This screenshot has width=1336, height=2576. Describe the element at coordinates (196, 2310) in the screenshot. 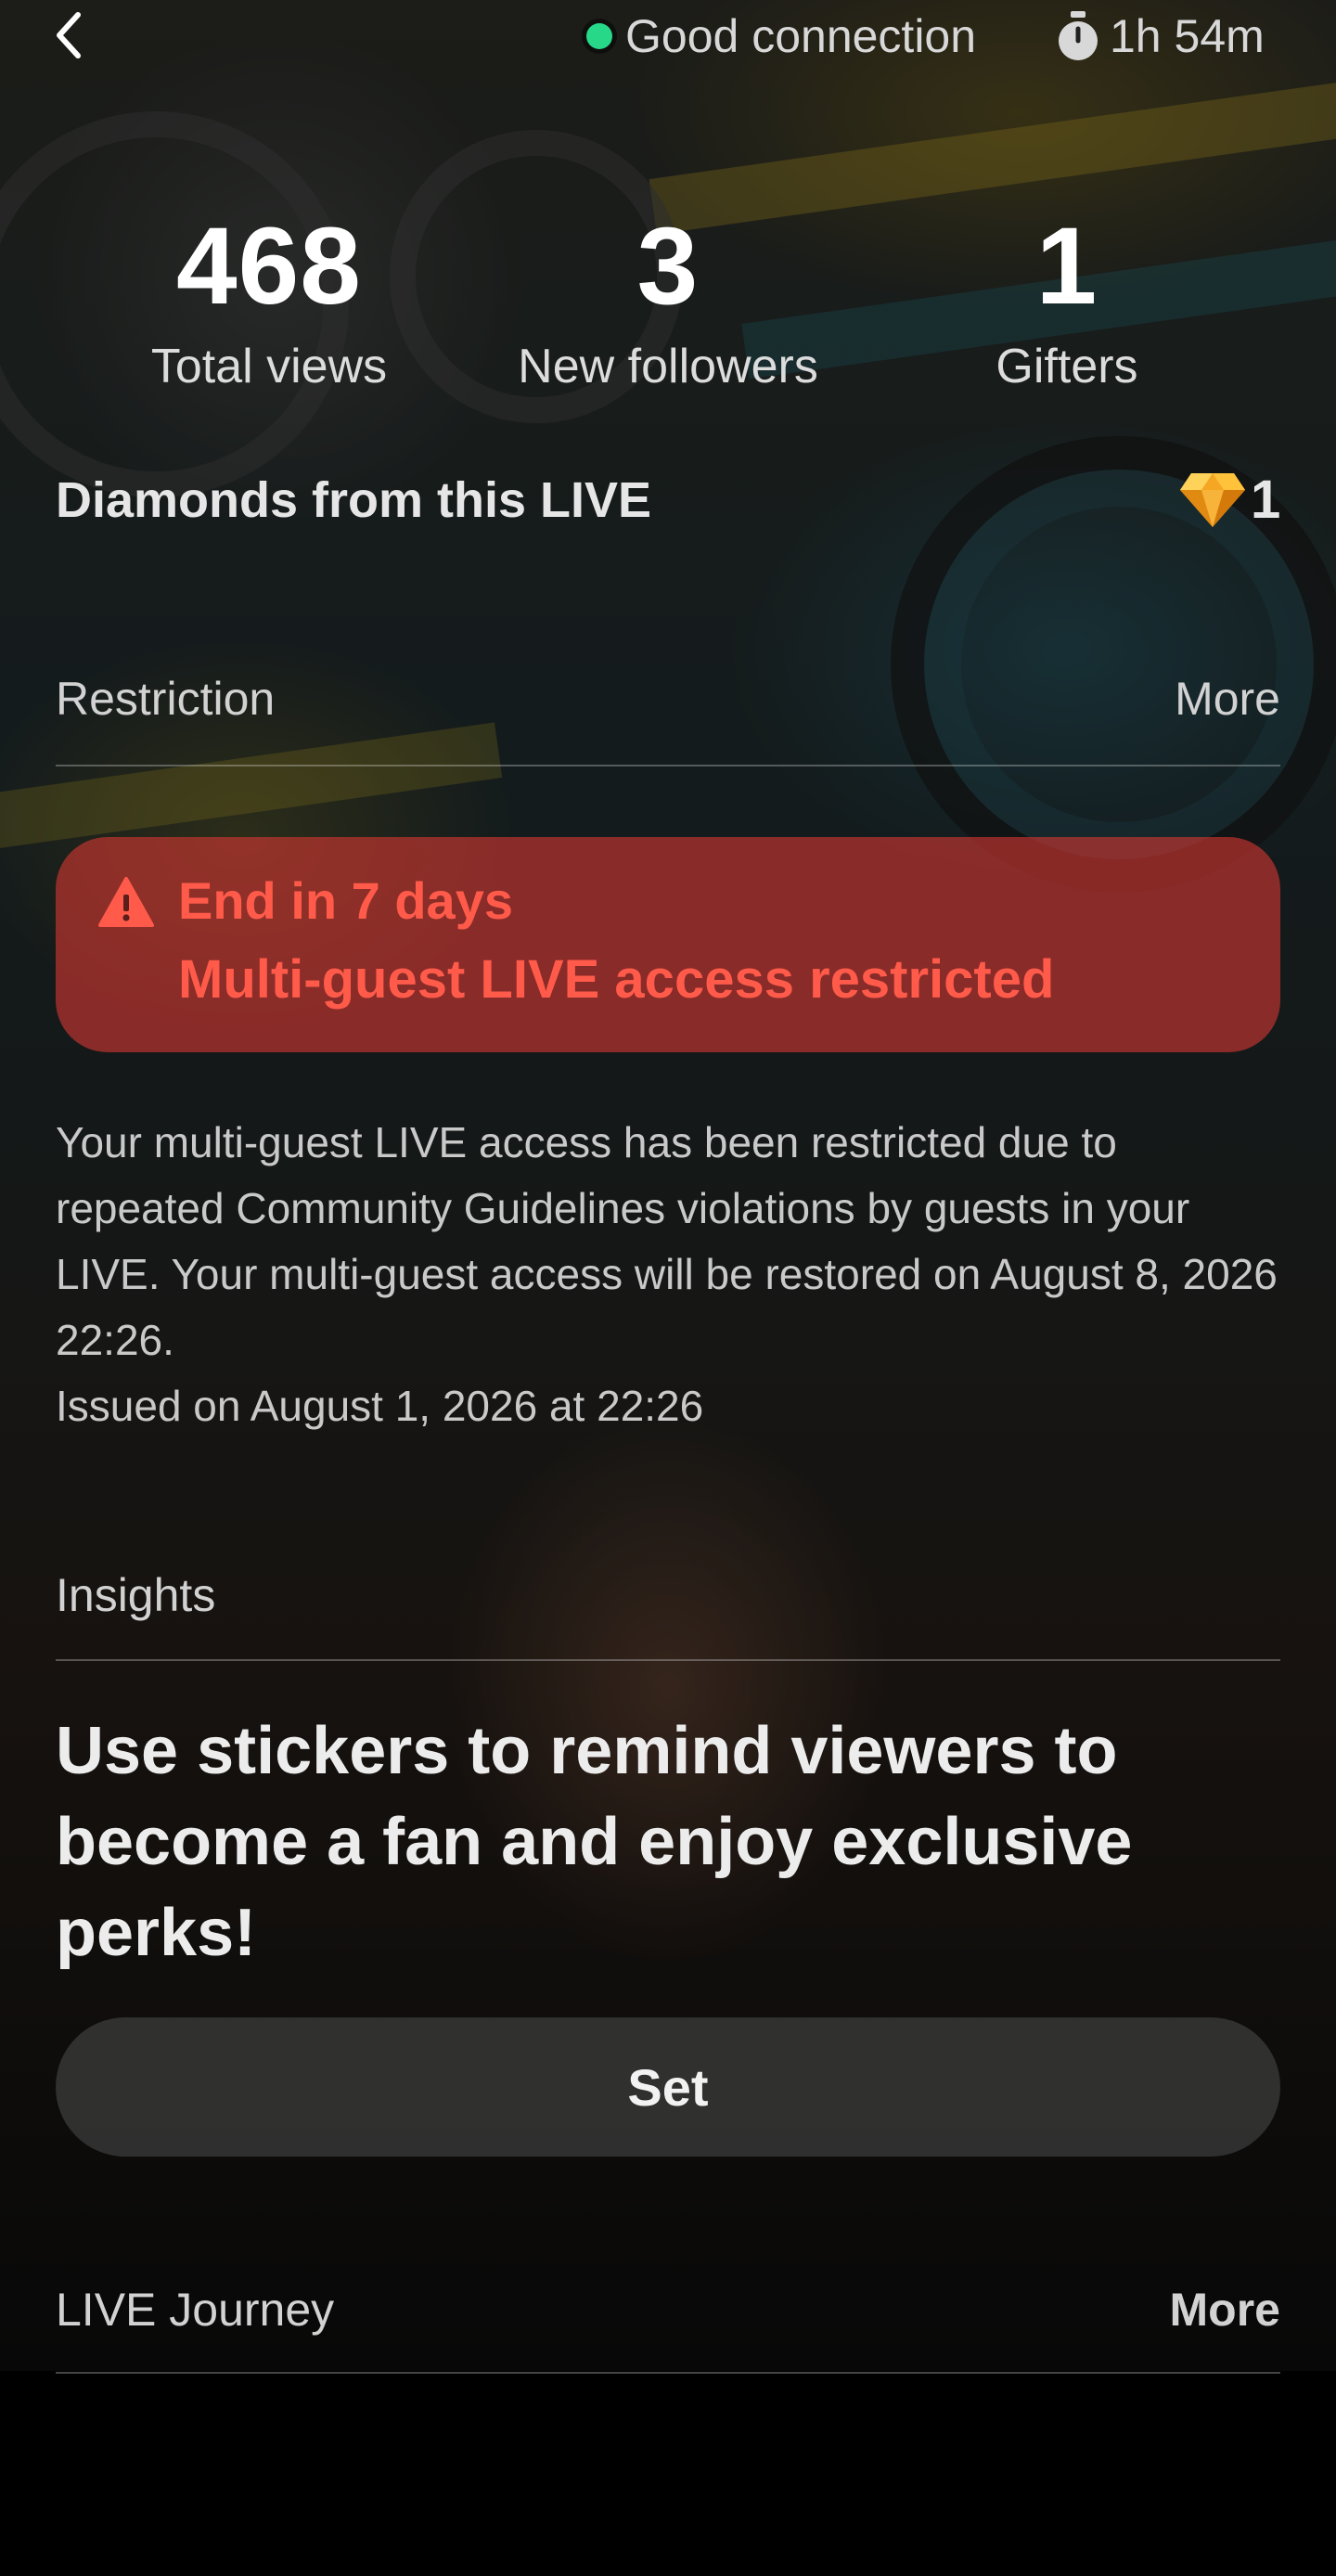

I see `live-journey-title: LIVE Journey` at that location.